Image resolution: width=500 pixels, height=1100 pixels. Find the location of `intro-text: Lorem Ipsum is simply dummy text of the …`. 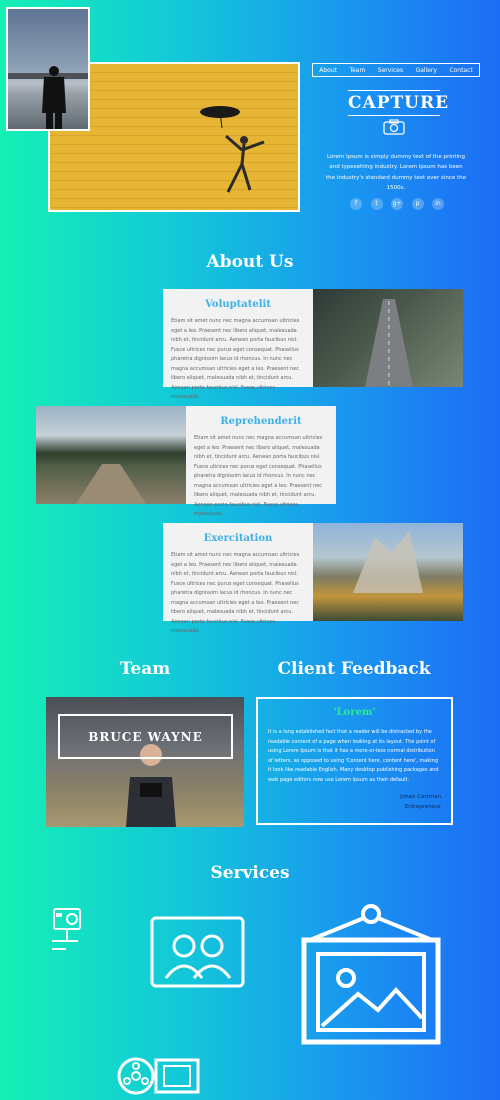

intro-text: Lorem Ipsum is simply dummy text of the … is located at coordinates (396, 173).